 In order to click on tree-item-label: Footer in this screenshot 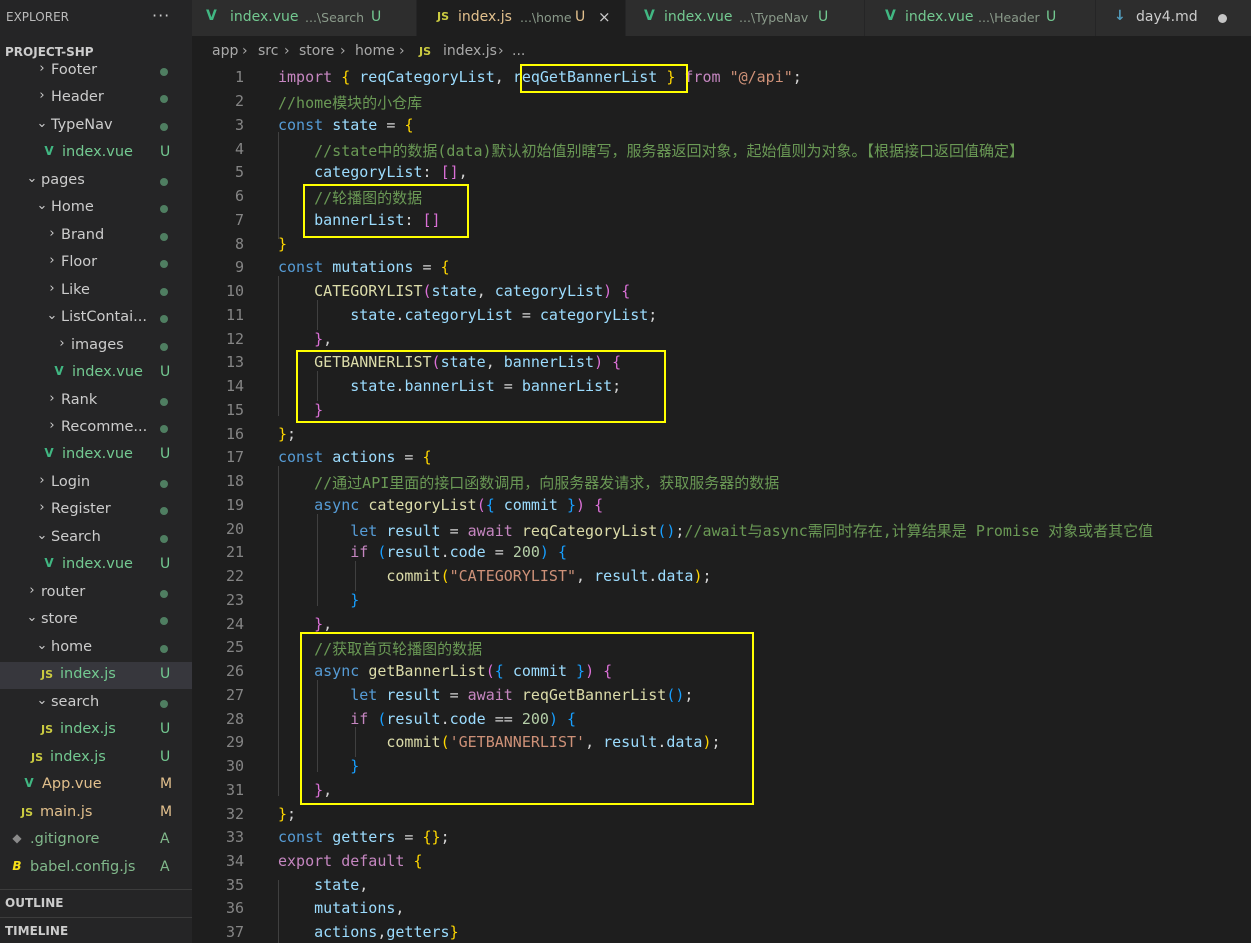, I will do `click(74, 70)`.